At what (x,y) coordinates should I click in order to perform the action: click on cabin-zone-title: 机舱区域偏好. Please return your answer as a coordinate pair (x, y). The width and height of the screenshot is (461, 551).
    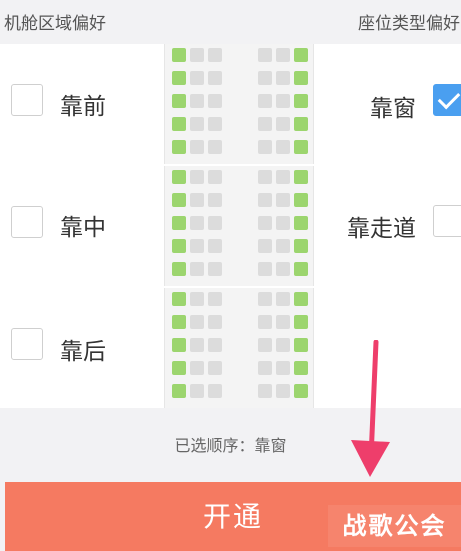
    Looking at the image, I should click on (55, 24).